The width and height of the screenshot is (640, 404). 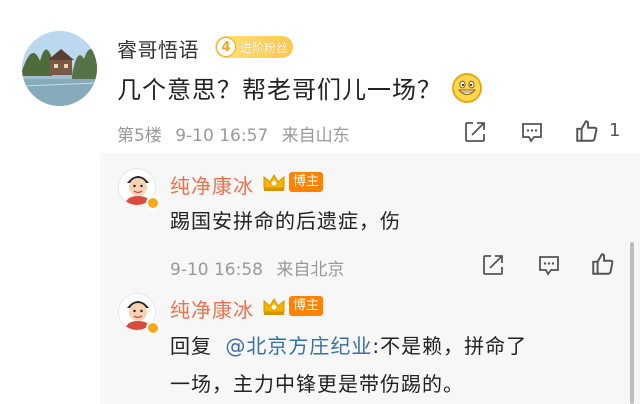 I want to click on comment-username: 睿哥悟语, so click(x=158, y=48).